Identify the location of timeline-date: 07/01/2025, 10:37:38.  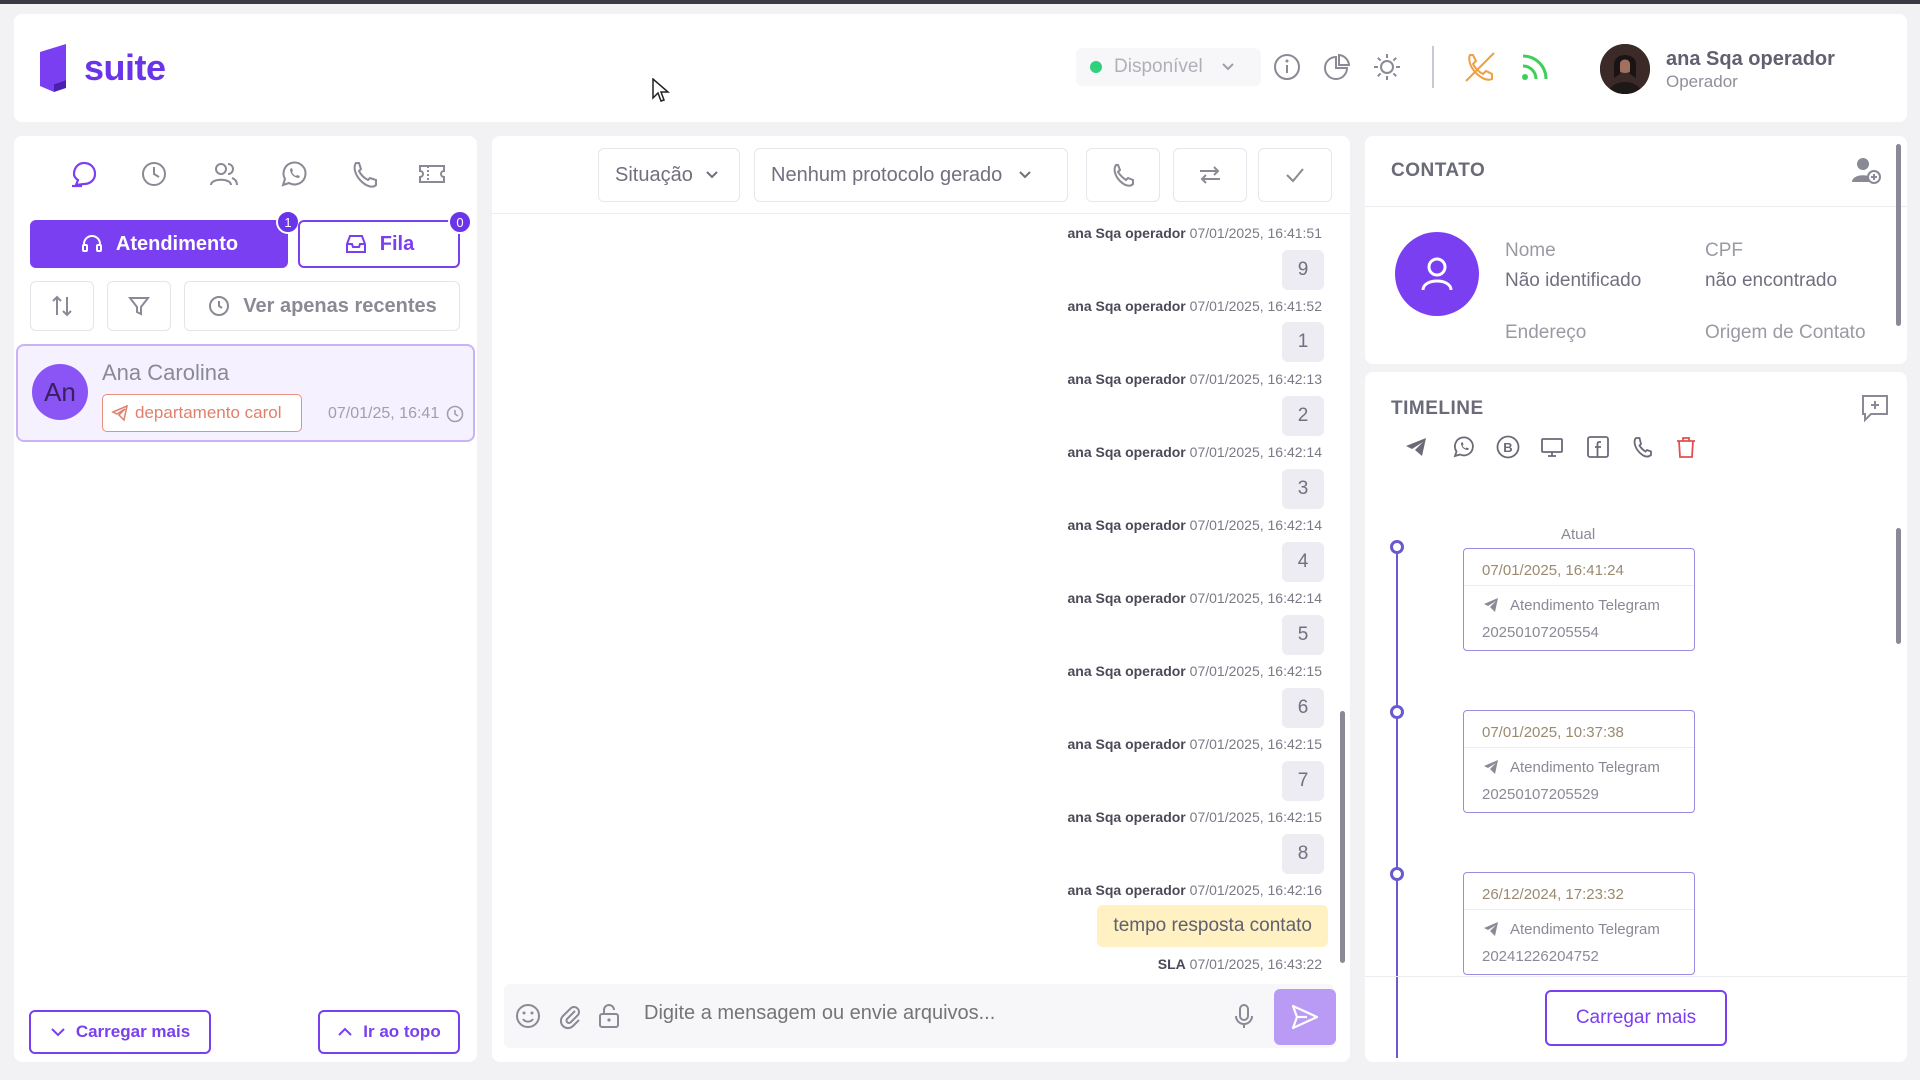
(1553, 732).